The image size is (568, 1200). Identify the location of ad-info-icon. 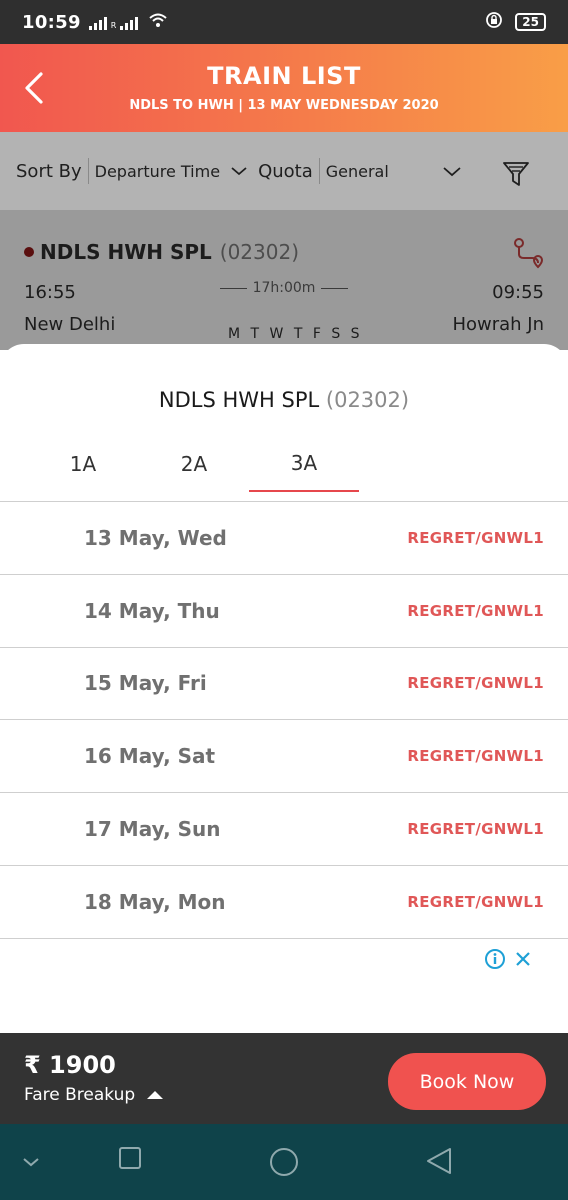
(495, 961).